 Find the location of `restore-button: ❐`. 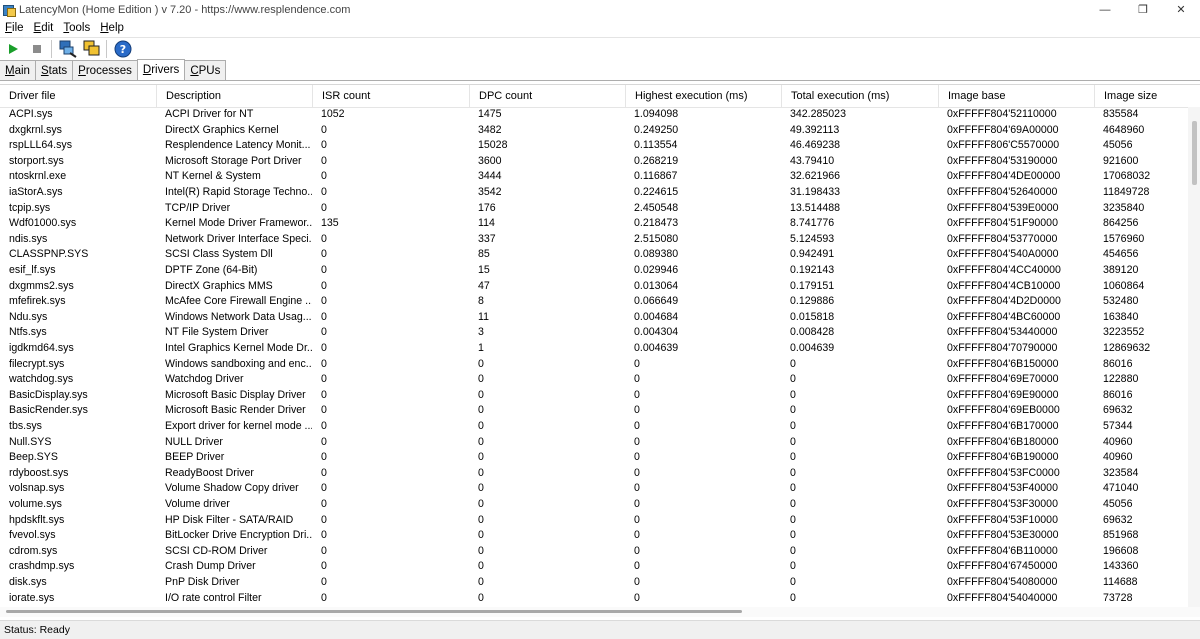

restore-button: ❐ is located at coordinates (1143, 9).